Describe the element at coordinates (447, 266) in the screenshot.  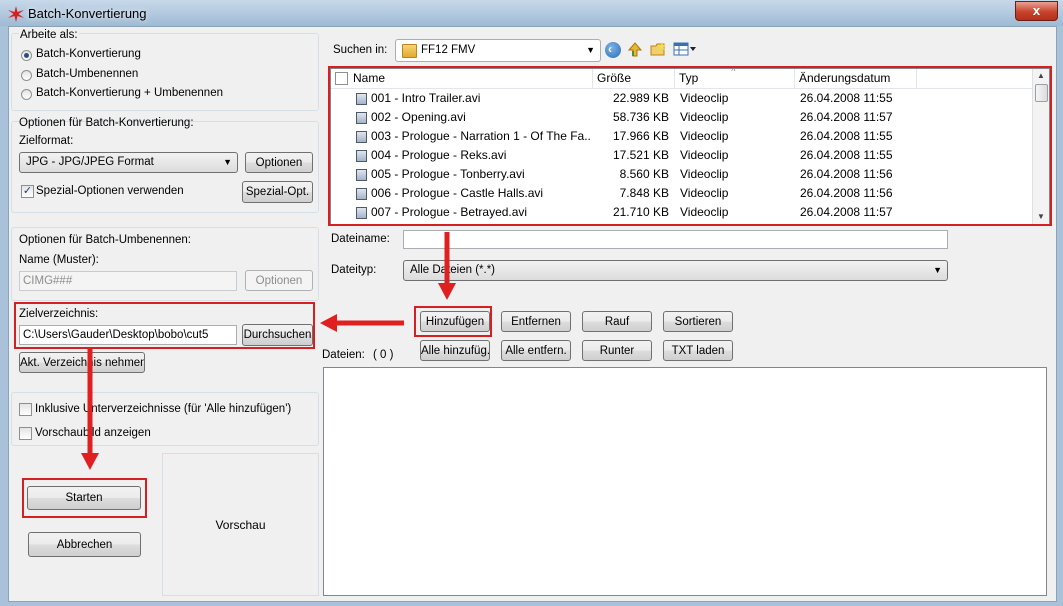
I see `arrow-down-to-add` at that location.